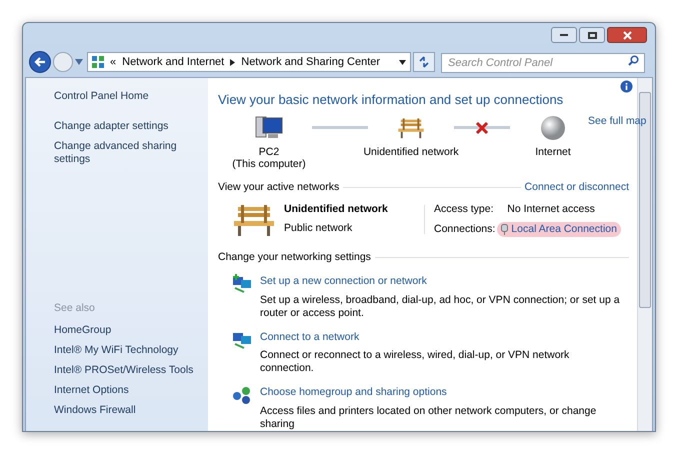  I want to click on connections-label: Connections:, so click(465, 229).